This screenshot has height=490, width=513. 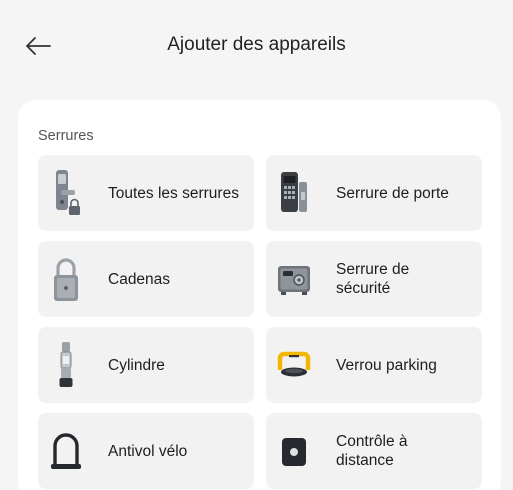 I want to click on tile-serrure-de-securite: Serrure de sécurité, so click(x=374, y=279).